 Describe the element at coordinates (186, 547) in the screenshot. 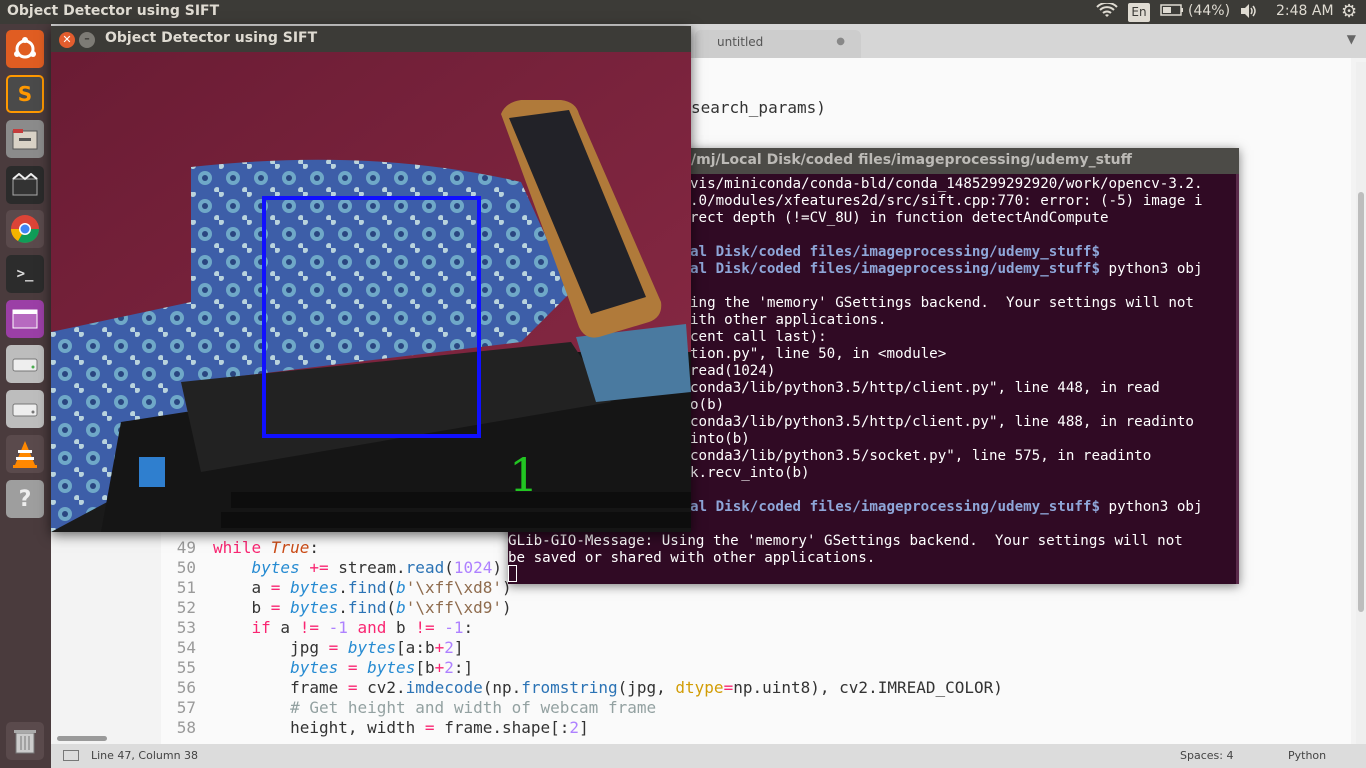

I see `line-number: 49` at that location.